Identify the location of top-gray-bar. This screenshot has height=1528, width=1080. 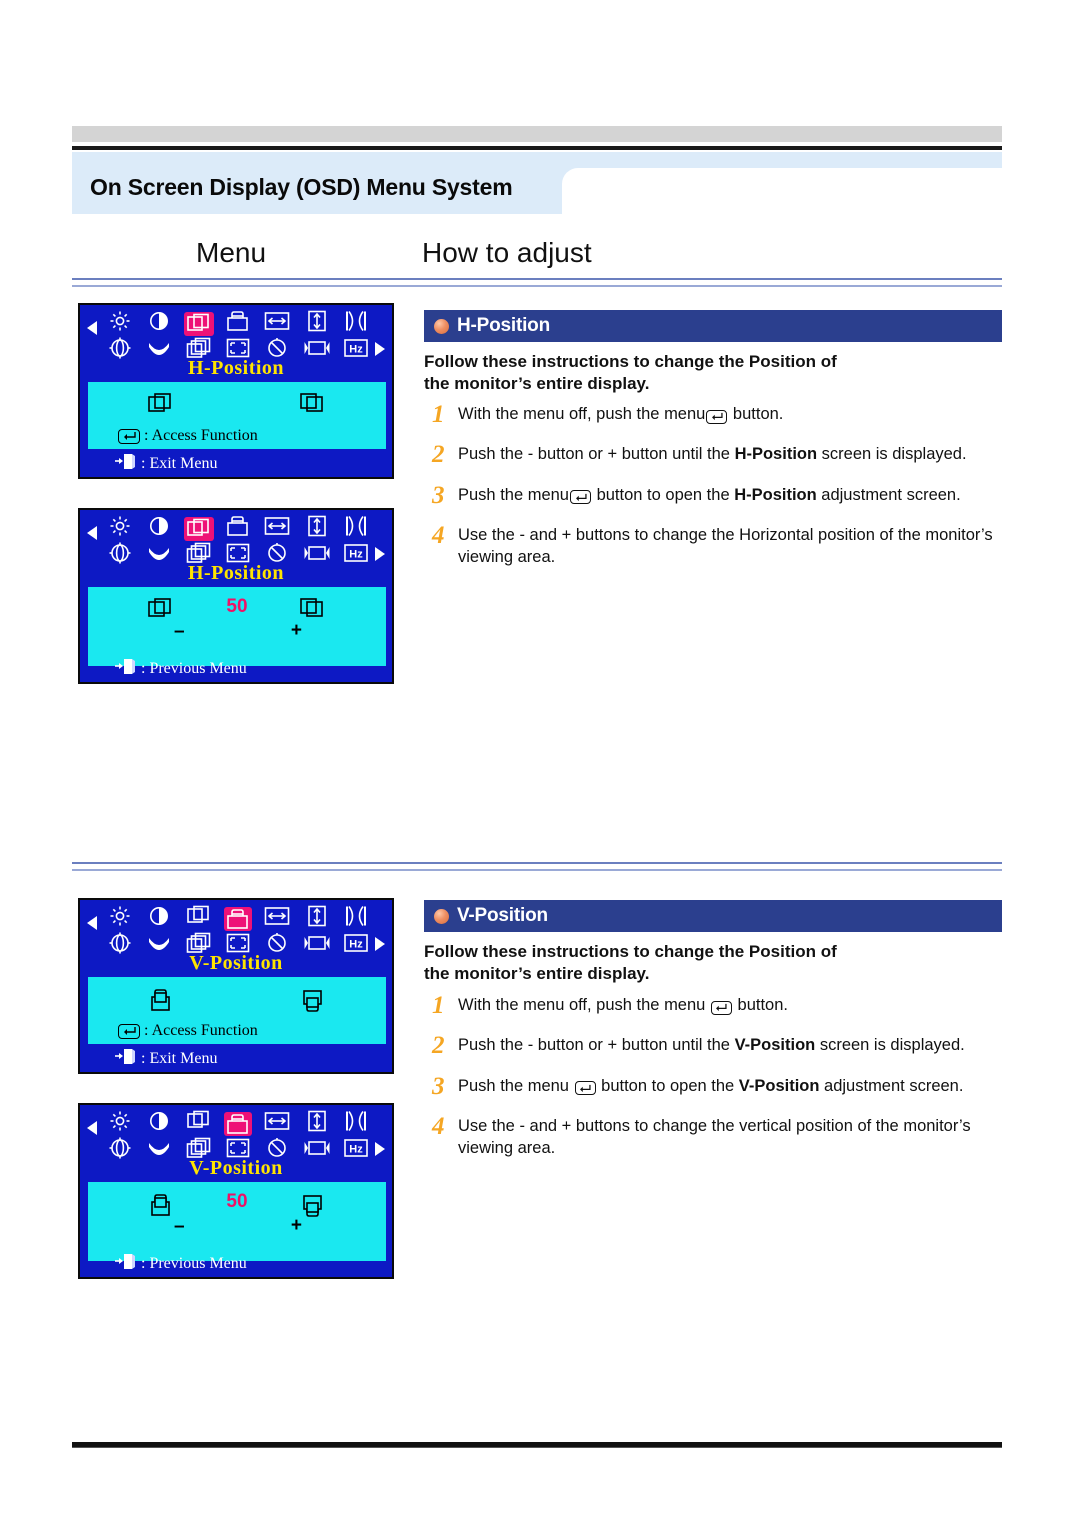
(537, 134).